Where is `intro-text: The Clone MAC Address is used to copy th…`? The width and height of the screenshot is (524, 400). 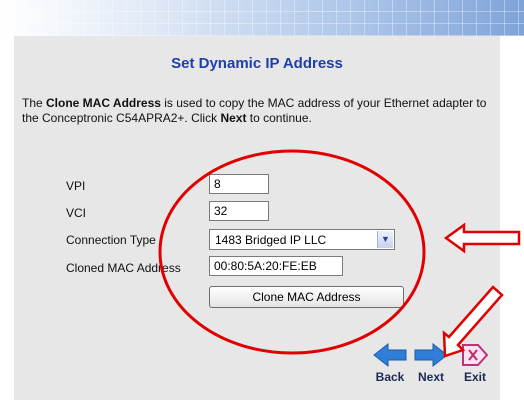
intro-text: The Clone MAC Address is used to copy th… is located at coordinates (257, 111).